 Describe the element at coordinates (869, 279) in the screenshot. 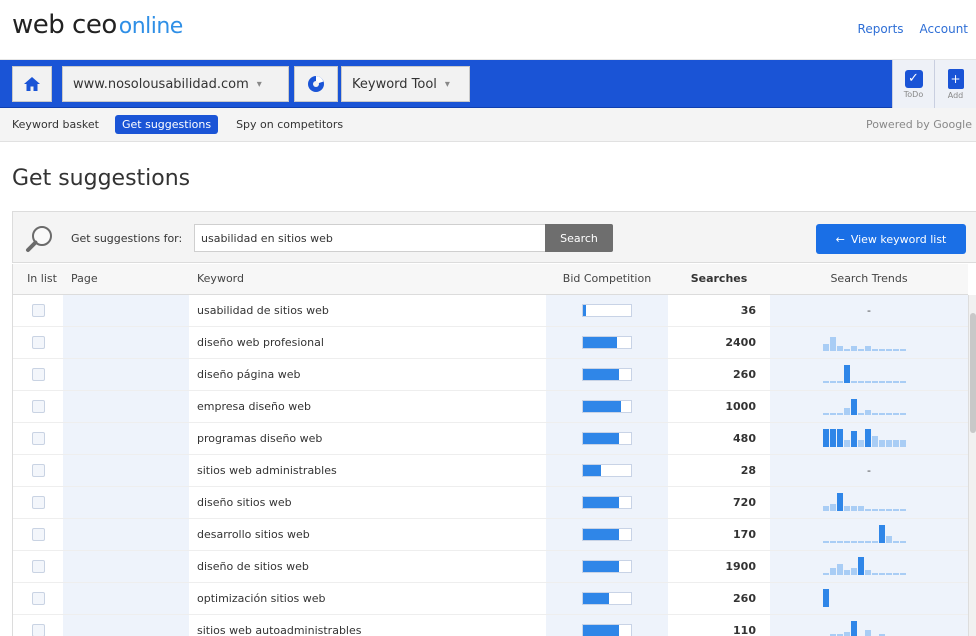

I see `column-header-search-trends: Search Trends` at that location.